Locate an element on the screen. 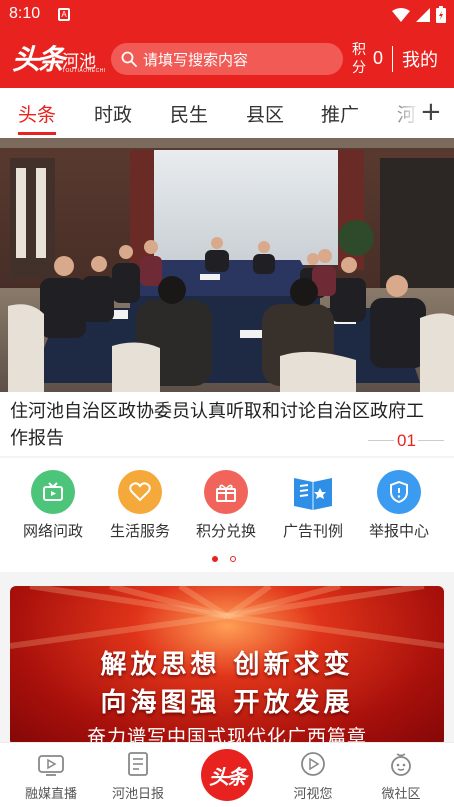 This screenshot has width=454, height=807. status-time: 8:10 is located at coordinates (25, 13).